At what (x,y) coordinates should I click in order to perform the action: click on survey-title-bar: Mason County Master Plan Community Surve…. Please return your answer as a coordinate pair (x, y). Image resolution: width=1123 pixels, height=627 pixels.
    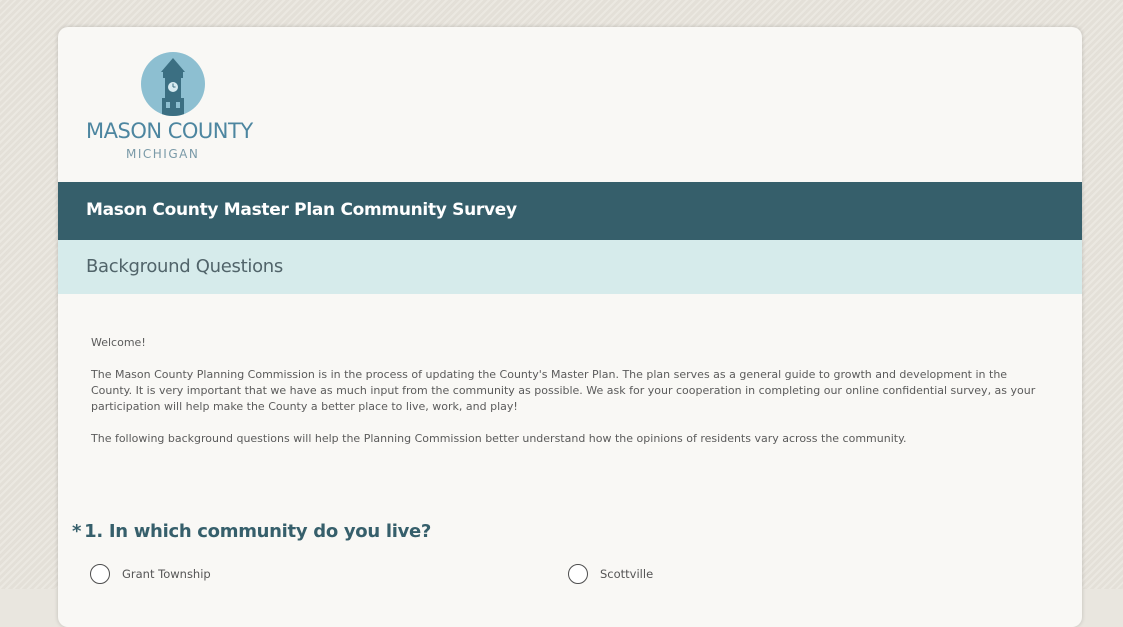
    Looking at the image, I should click on (570, 211).